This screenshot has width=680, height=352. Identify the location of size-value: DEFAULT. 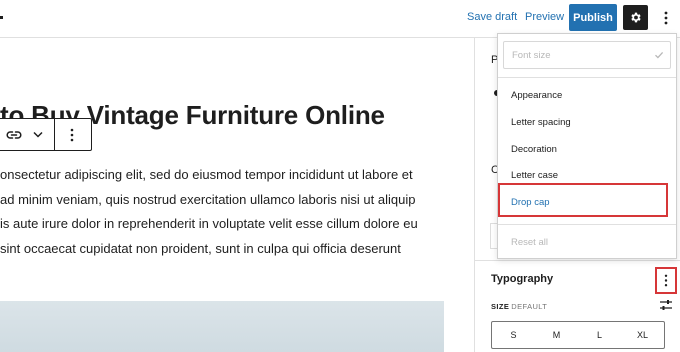
(529, 306).